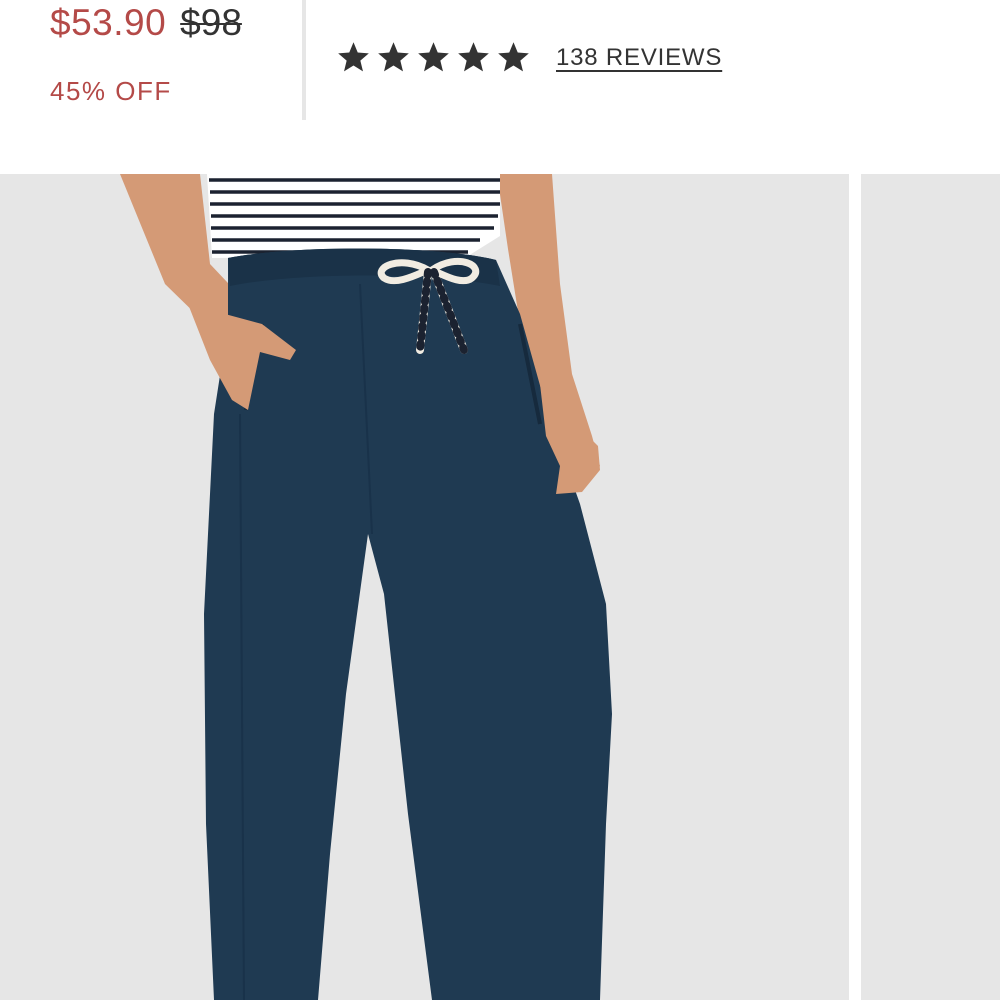 This screenshot has width=1000, height=1000. Describe the element at coordinates (639, 58) in the screenshot. I see `reviews-link: 138 REVIEWS` at that location.